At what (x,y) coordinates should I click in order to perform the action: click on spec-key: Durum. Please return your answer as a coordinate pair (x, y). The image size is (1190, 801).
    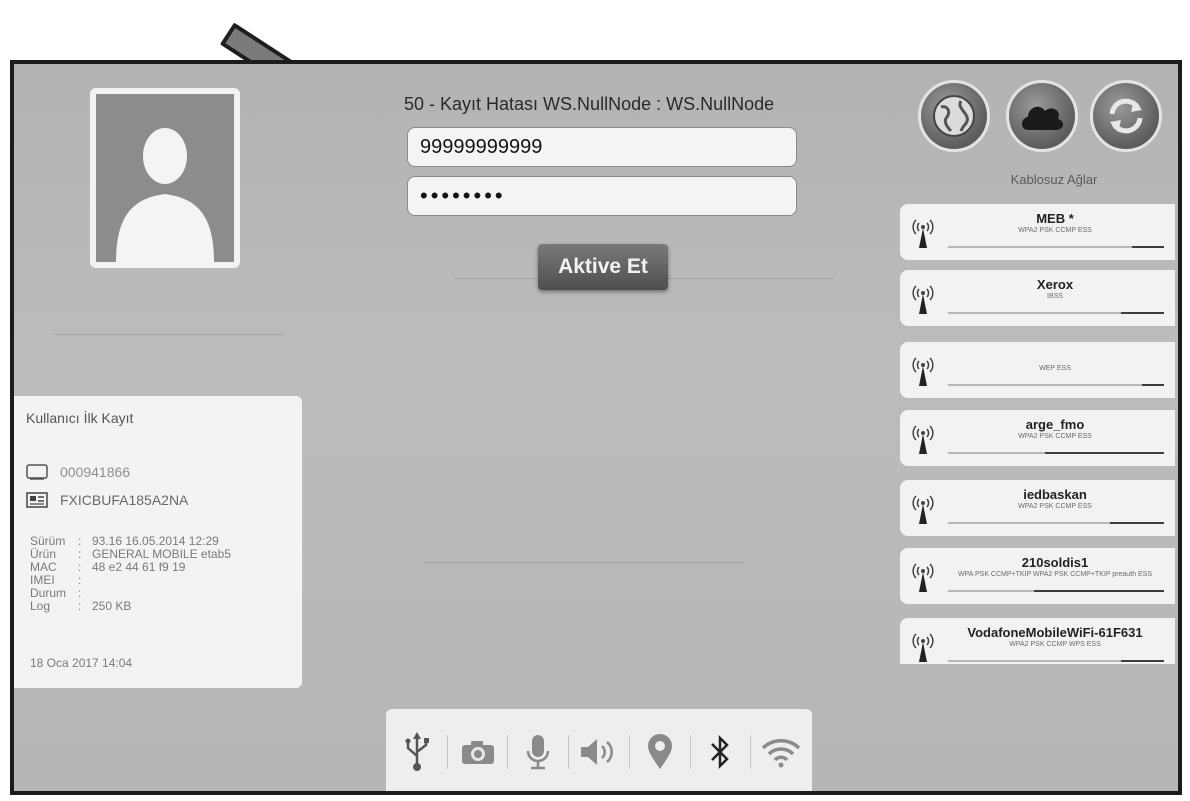
    Looking at the image, I should click on (48, 593).